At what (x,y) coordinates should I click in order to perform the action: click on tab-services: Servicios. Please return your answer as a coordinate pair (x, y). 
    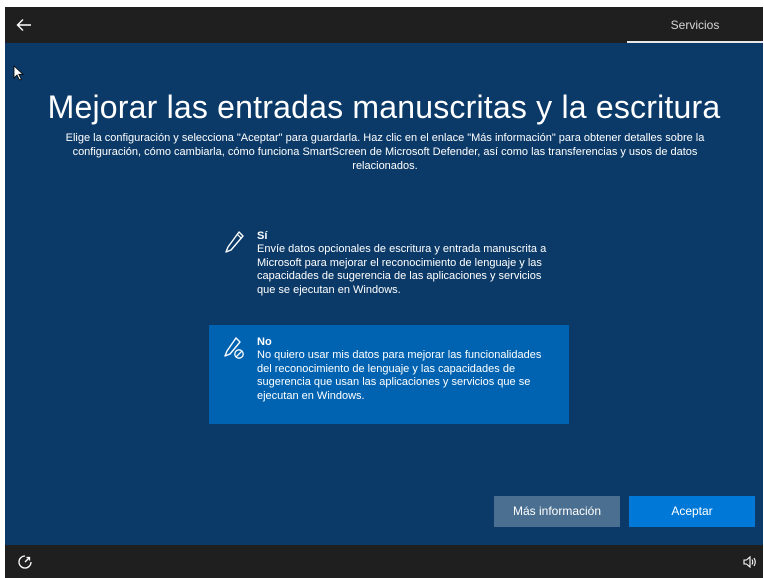
    Looking at the image, I should click on (695, 25).